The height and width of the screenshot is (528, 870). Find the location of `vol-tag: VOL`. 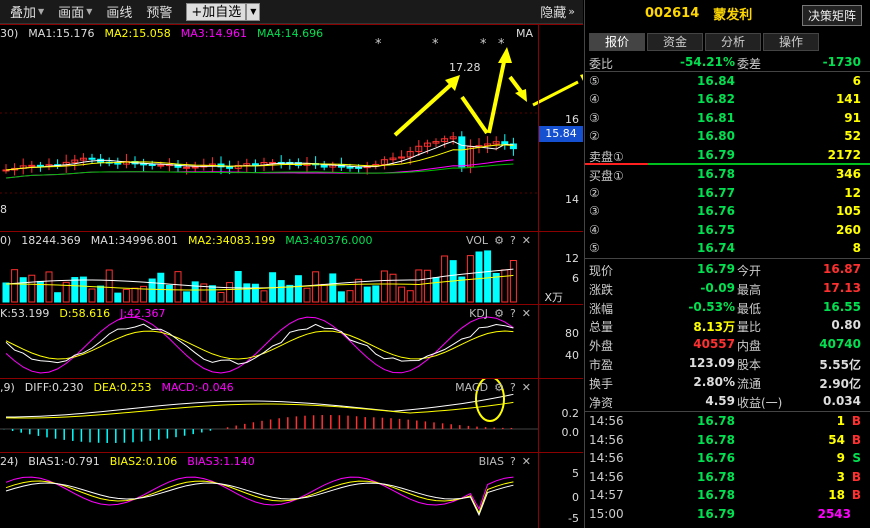

vol-tag: VOL is located at coordinates (477, 240).